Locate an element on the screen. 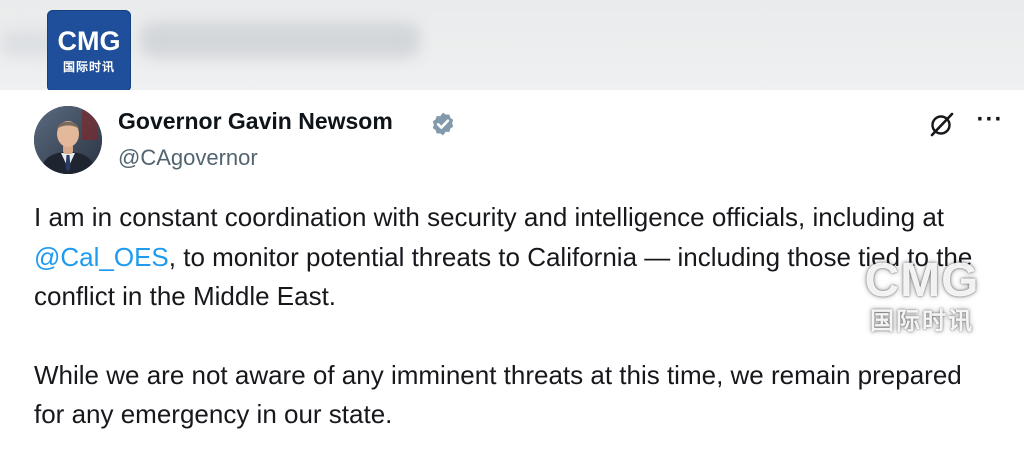 Image resolution: width=1024 pixels, height=466 pixels. grok-icon is located at coordinates (942, 124).